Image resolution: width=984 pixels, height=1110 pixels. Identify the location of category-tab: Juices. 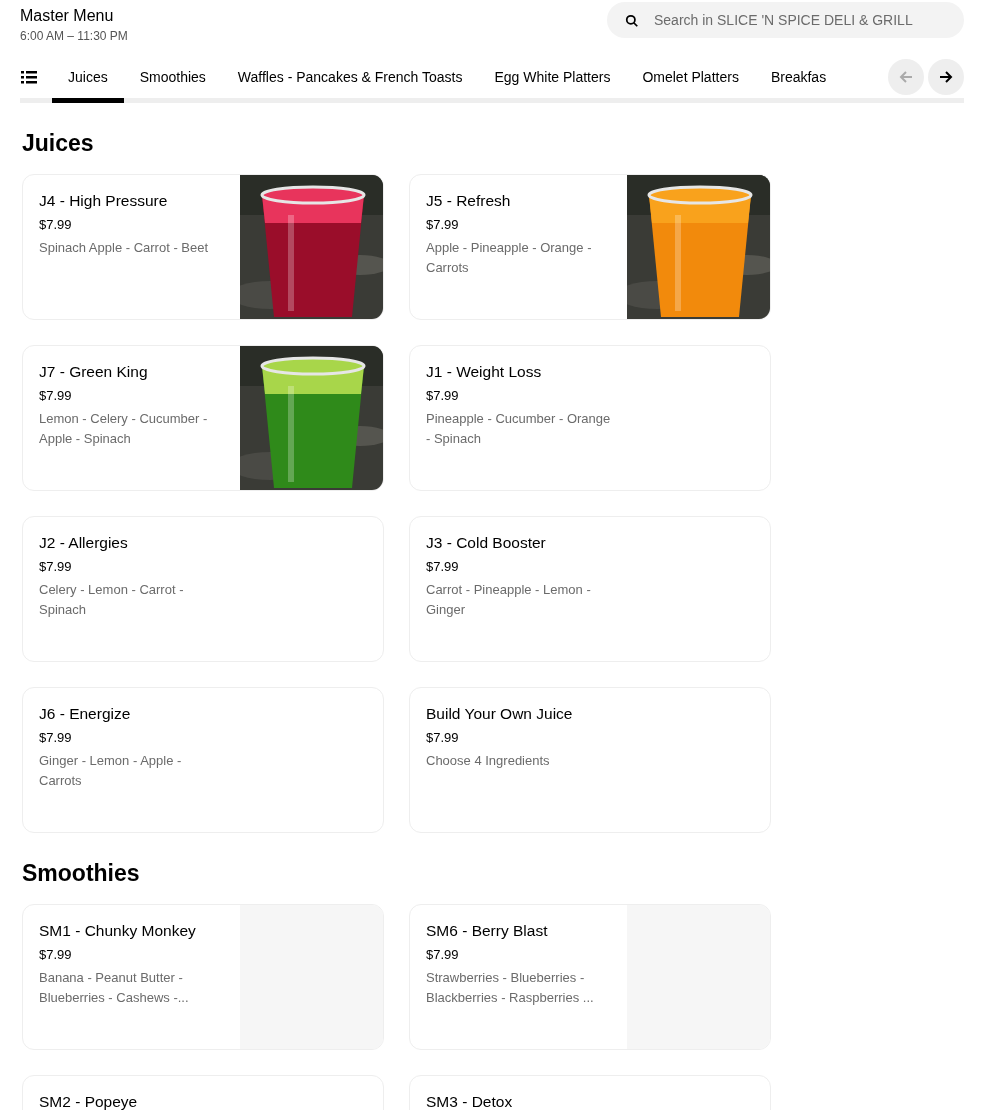
(88, 79).